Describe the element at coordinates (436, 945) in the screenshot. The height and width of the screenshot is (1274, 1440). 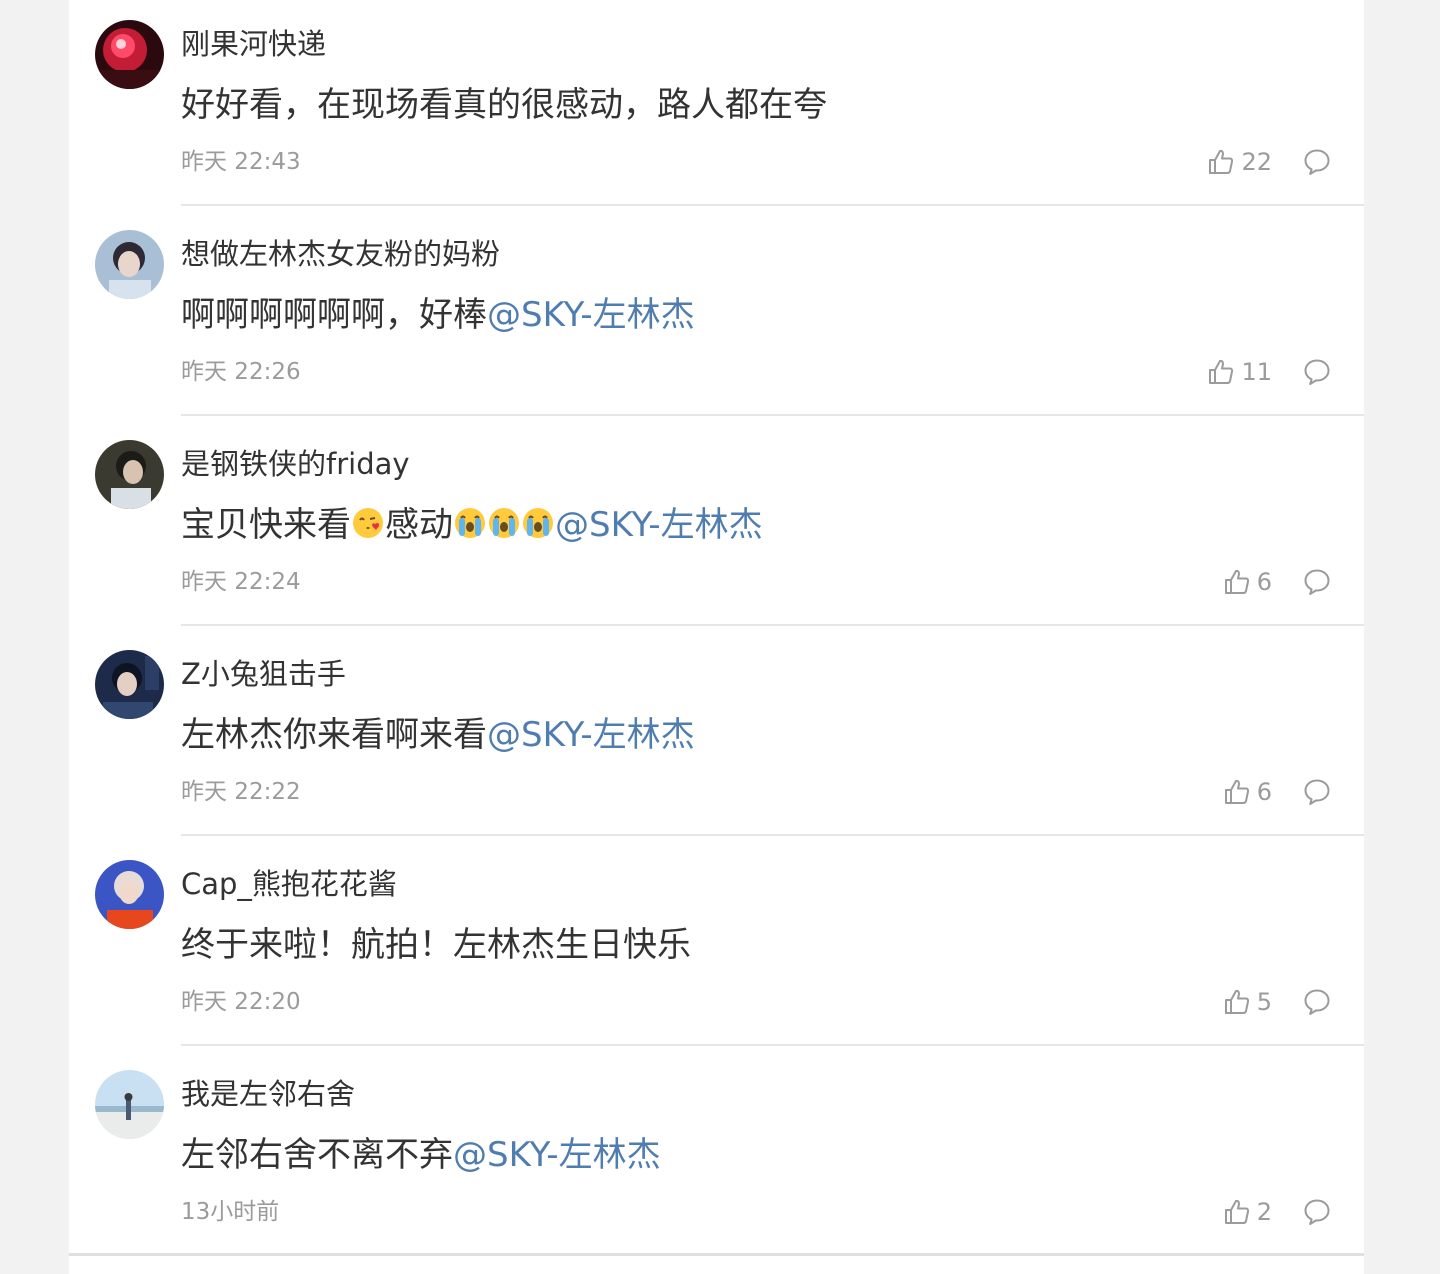
I see `comment-text: 终于来啦！航拍！左林杰生日快乐` at that location.